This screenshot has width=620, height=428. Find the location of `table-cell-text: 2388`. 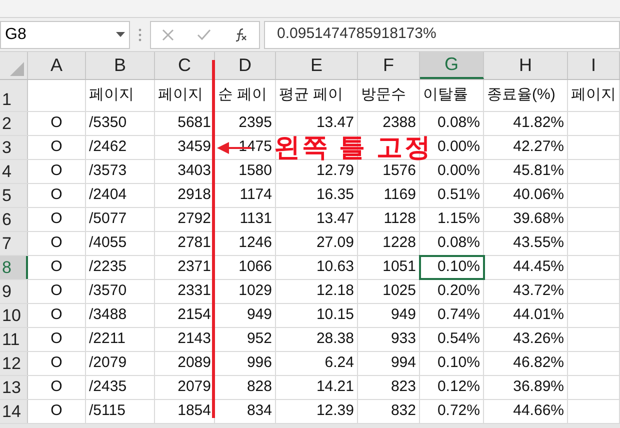

table-cell-text: 2388 is located at coordinates (399, 123).